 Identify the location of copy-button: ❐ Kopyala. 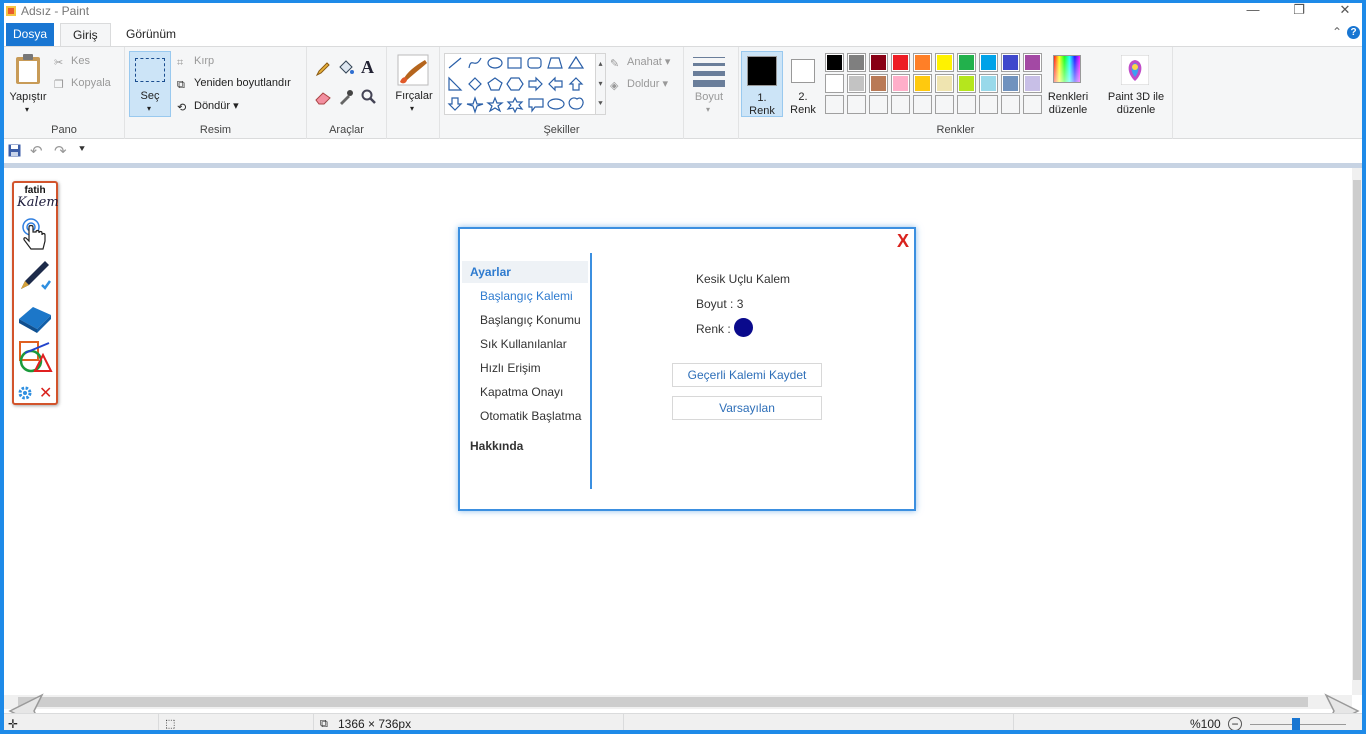
(82, 84).